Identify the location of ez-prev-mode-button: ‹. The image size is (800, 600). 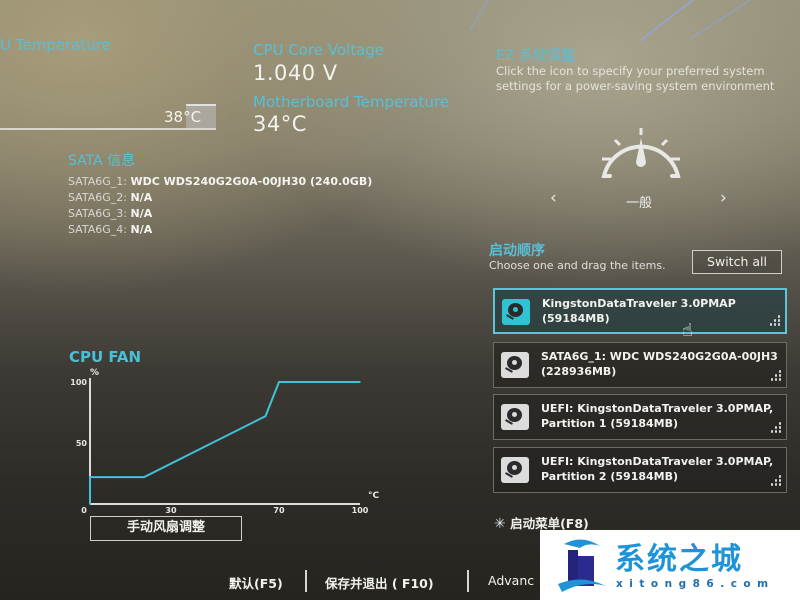
(553, 198).